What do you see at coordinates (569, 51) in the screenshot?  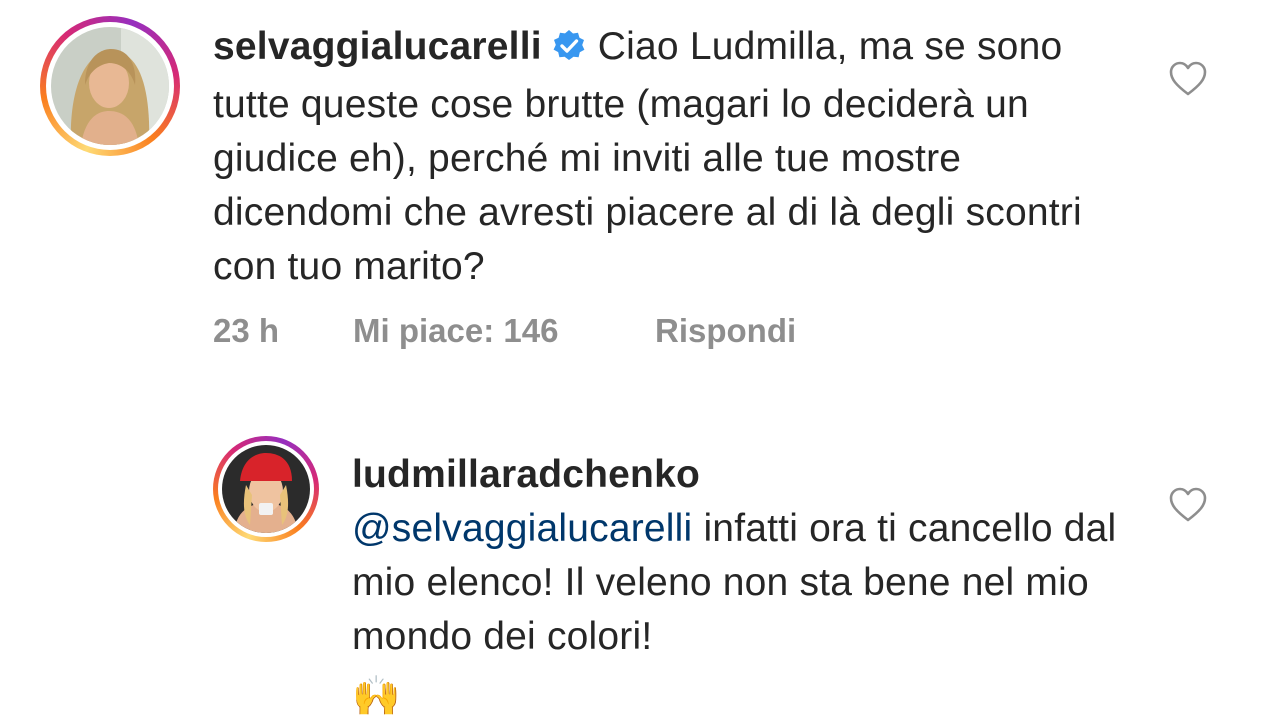 I see `verified-badge-icon` at bounding box center [569, 51].